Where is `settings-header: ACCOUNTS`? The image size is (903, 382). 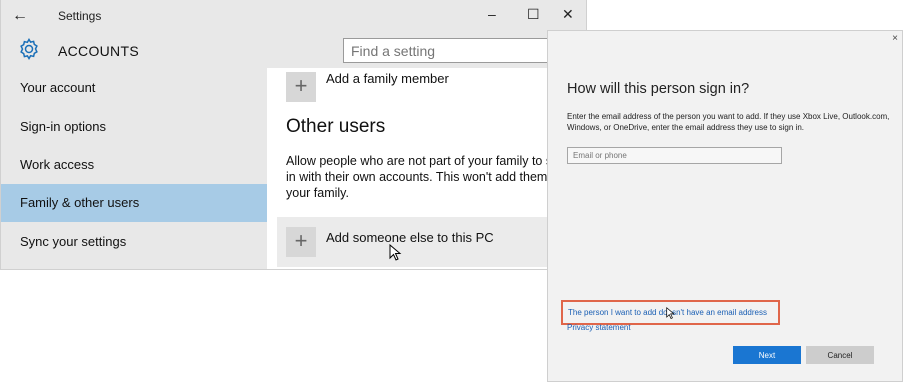
settings-header: ACCOUNTS is located at coordinates (293, 50).